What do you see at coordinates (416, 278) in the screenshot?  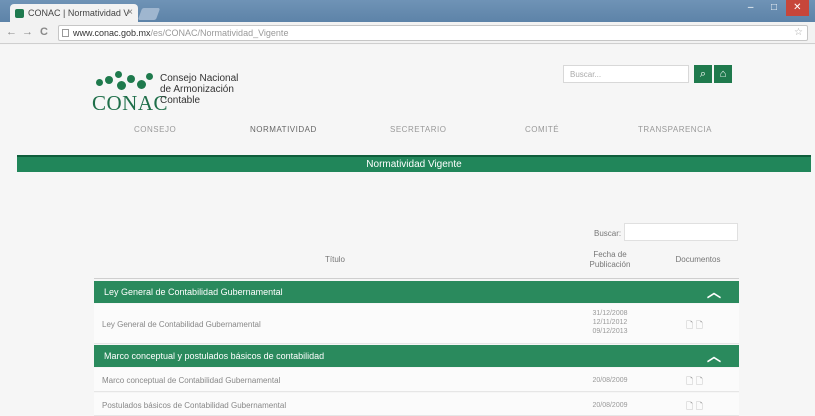 I see `header-divider` at bounding box center [416, 278].